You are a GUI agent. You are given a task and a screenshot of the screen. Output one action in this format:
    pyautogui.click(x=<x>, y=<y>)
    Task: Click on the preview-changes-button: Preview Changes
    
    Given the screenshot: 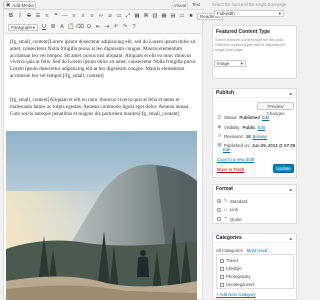 What is the action you would take?
    pyautogui.click(x=275, y=109)
    